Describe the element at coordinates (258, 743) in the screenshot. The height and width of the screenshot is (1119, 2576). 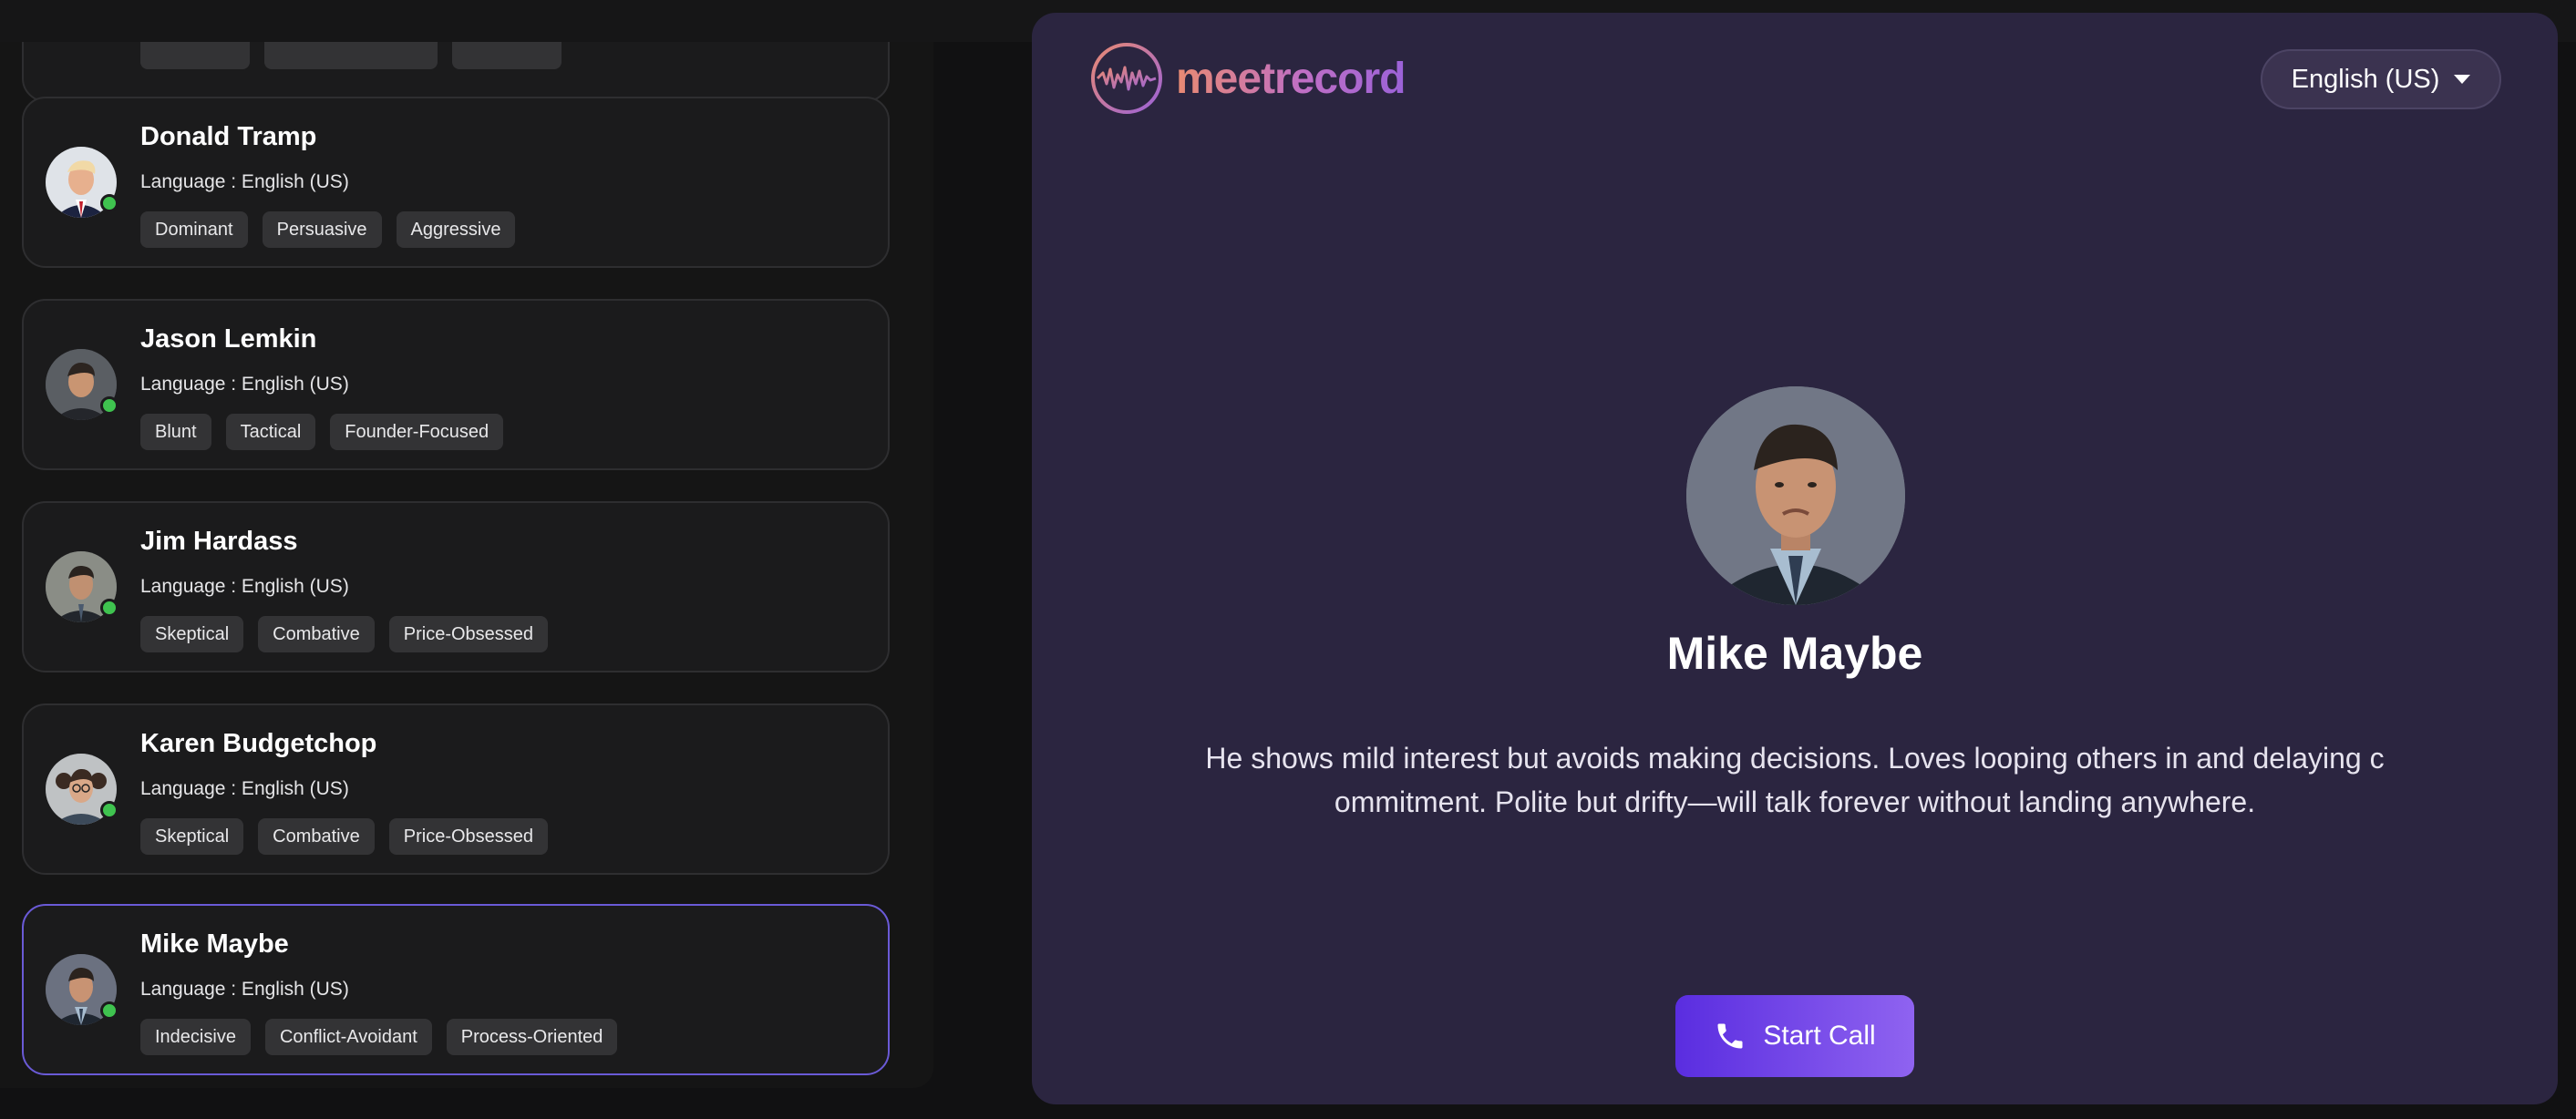
I see `agent-name: Karen Budgetchop` at that location.